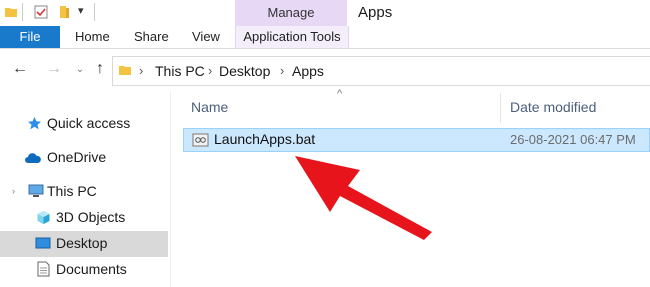 Image resolution: width=650 pixels, height=287 pixels. What do you see at coordinates (91, 269) in the screenshot?
I see `sidebar-item-label: Documents` at bounding box center [91, 269].